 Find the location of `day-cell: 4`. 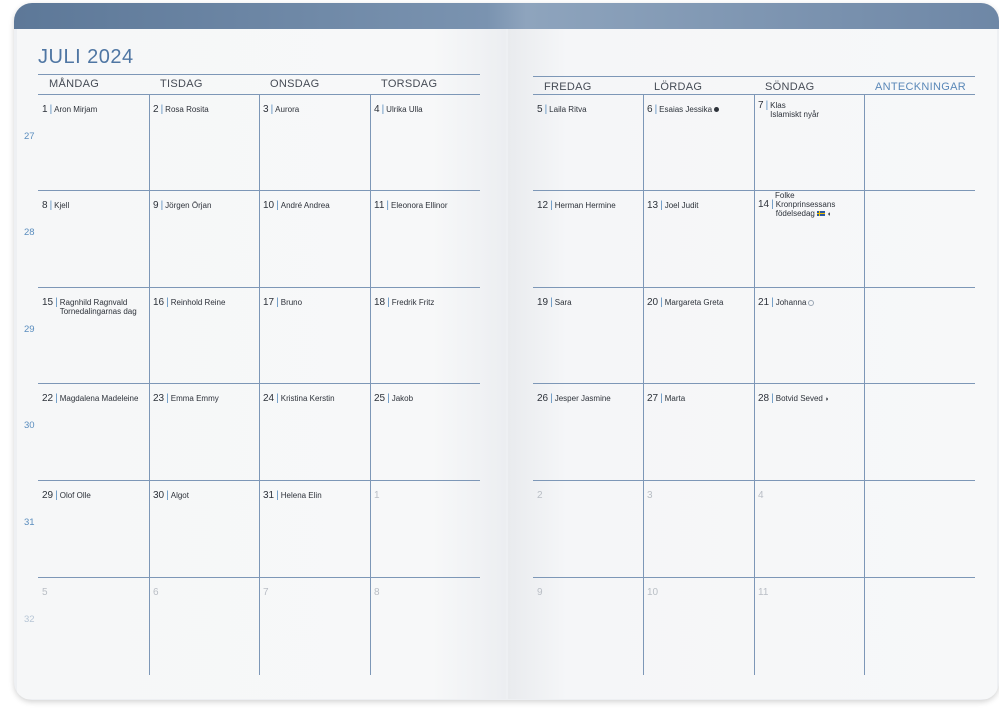

day-cell: 4 is located at coordinates (761, 496).